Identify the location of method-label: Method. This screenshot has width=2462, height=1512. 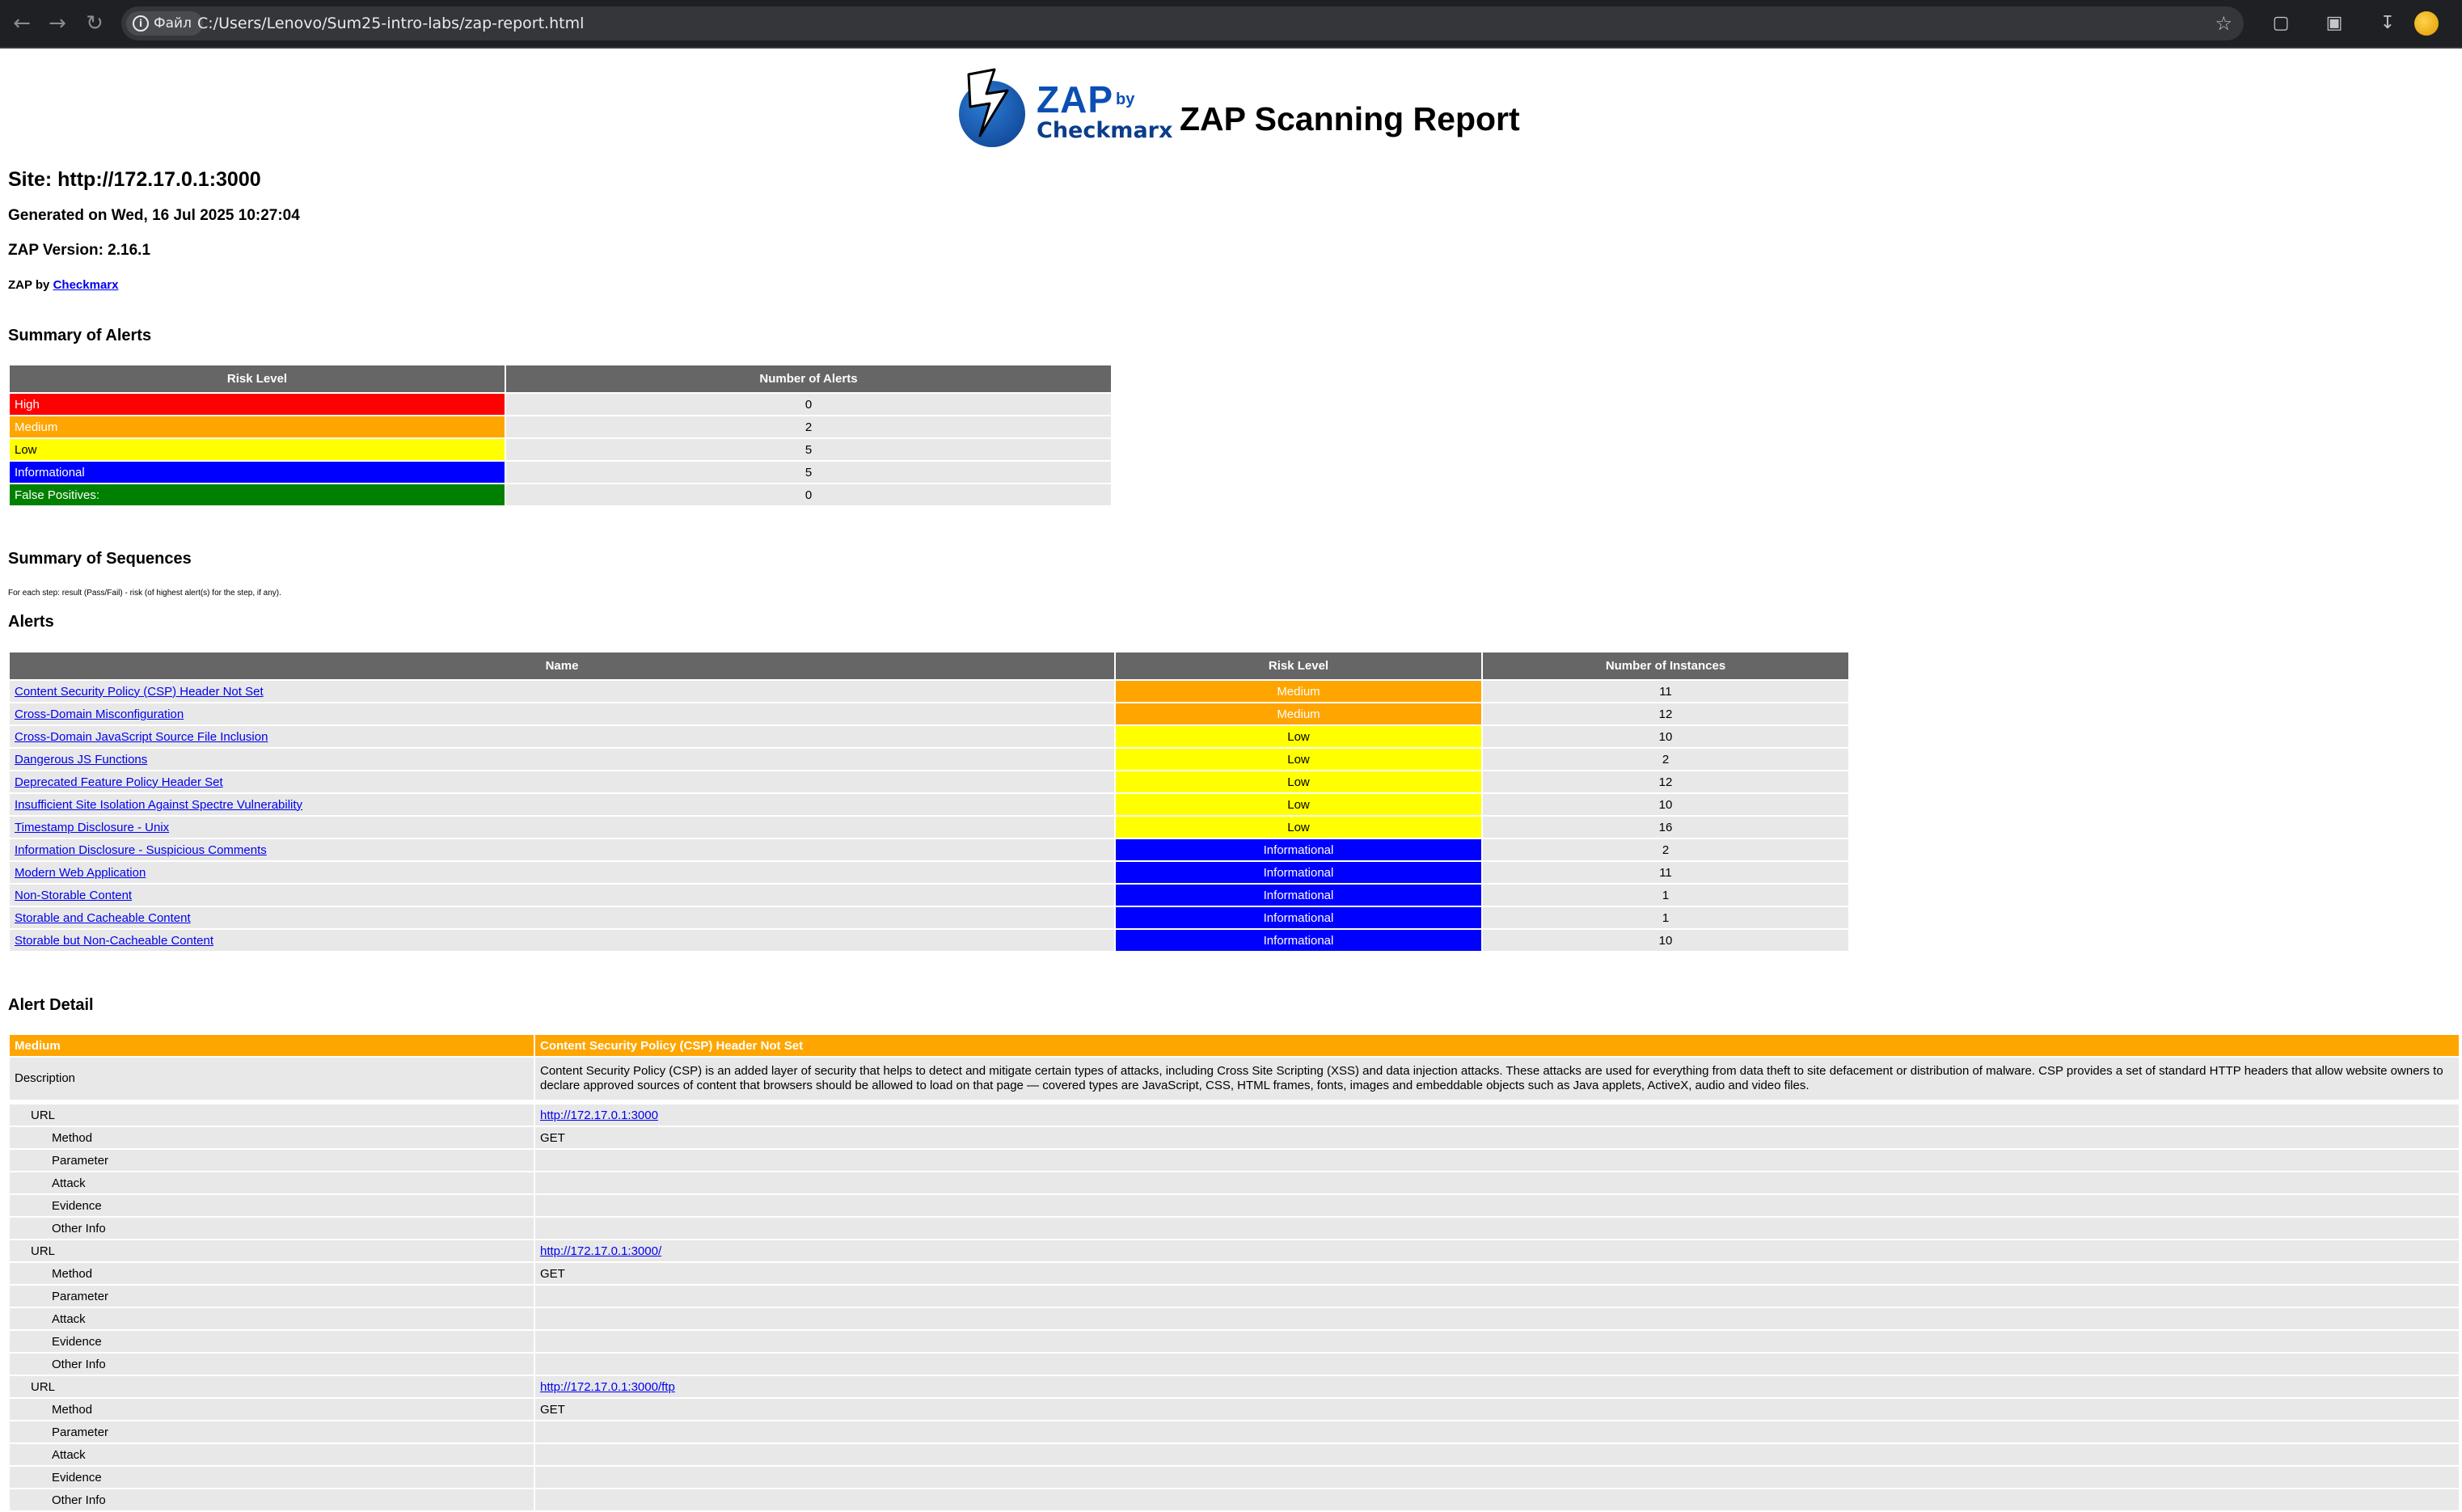
(272, 1409).